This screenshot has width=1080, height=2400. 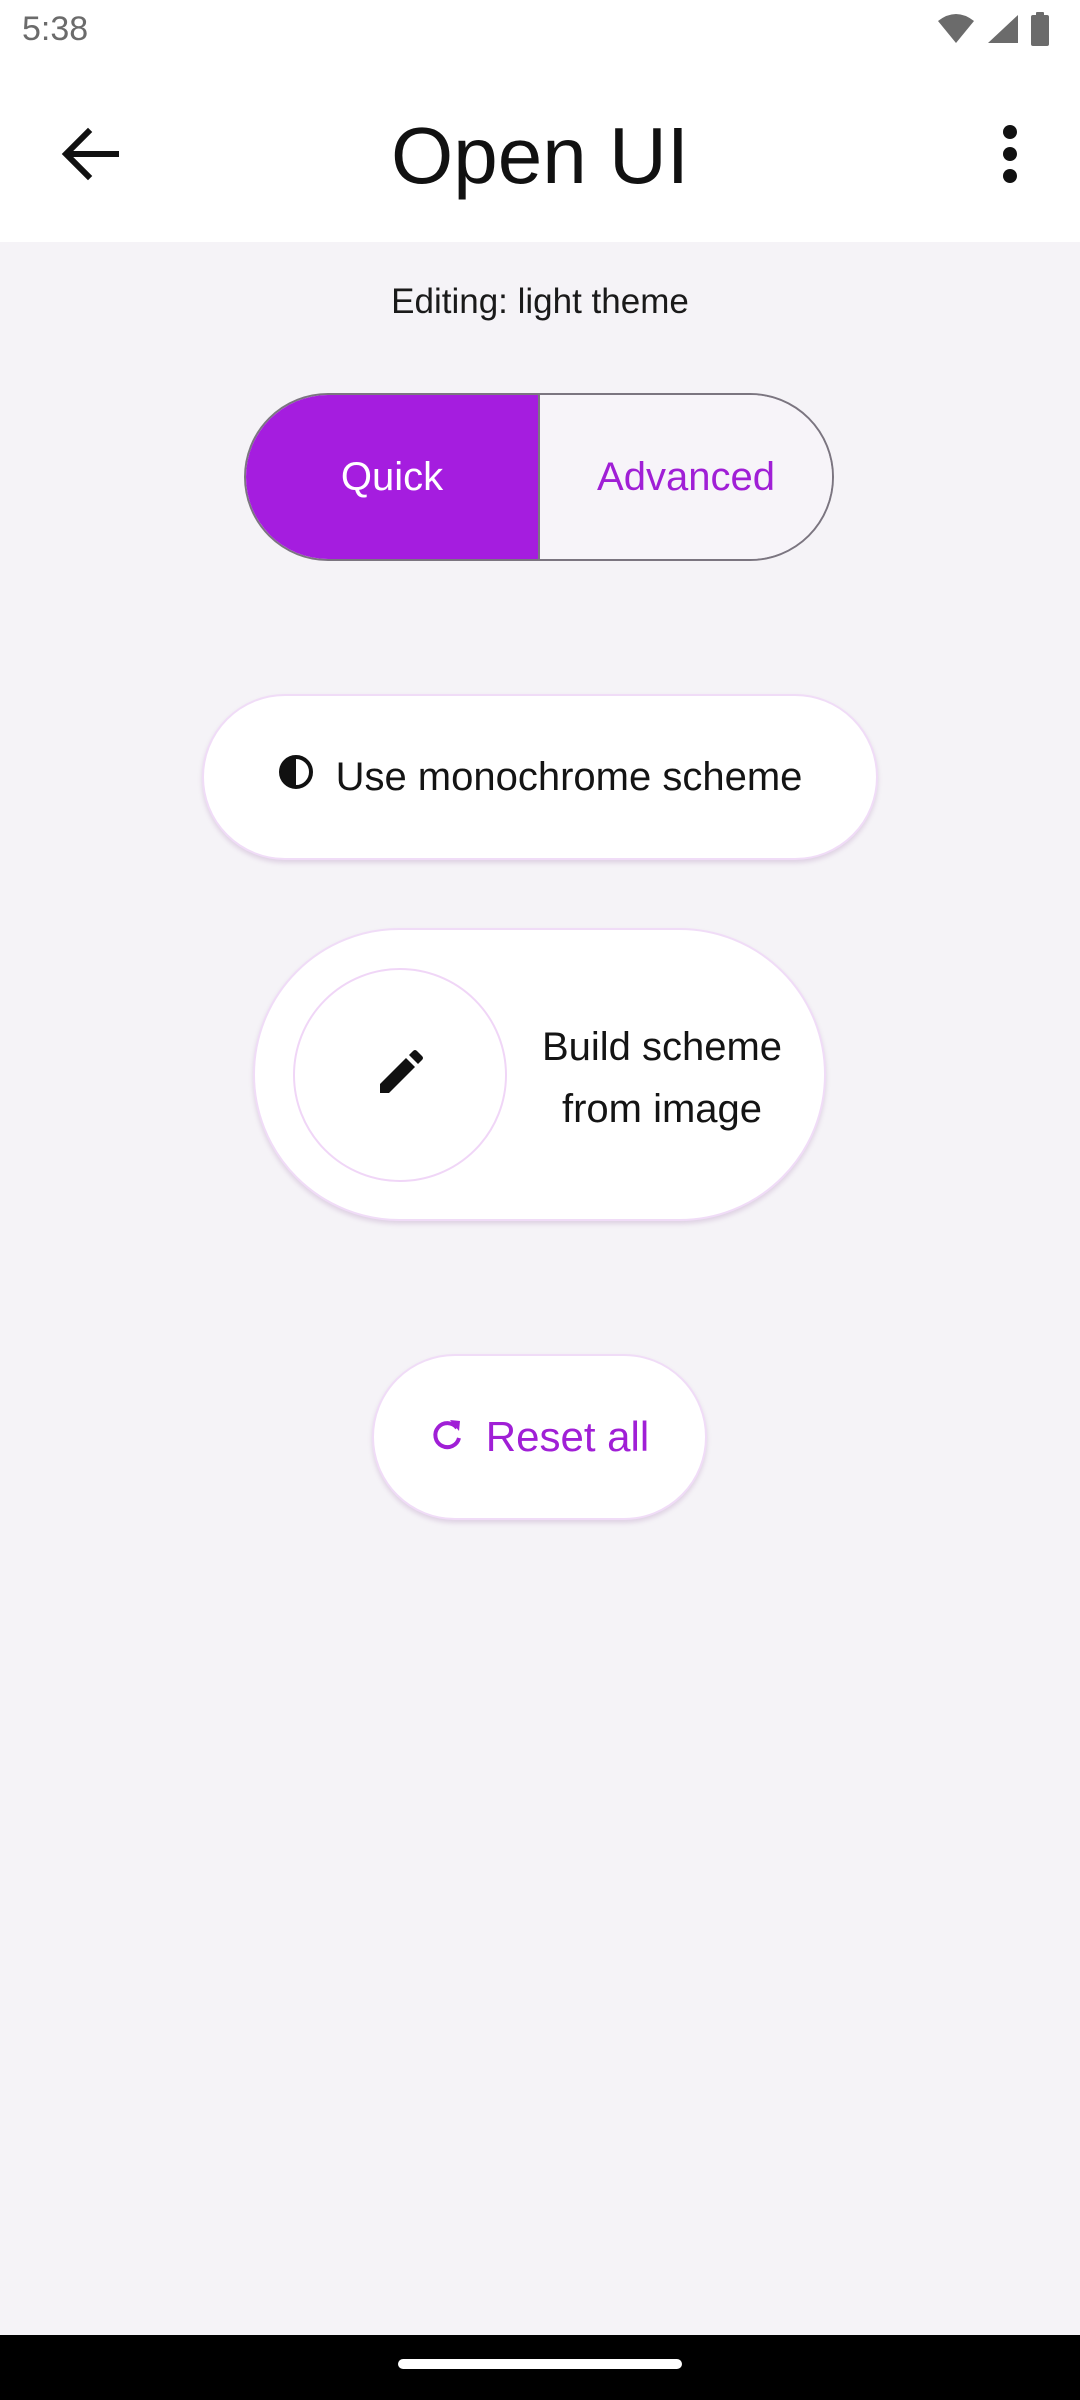 I want to click on battery-icon, so click(x=1040, y=31).